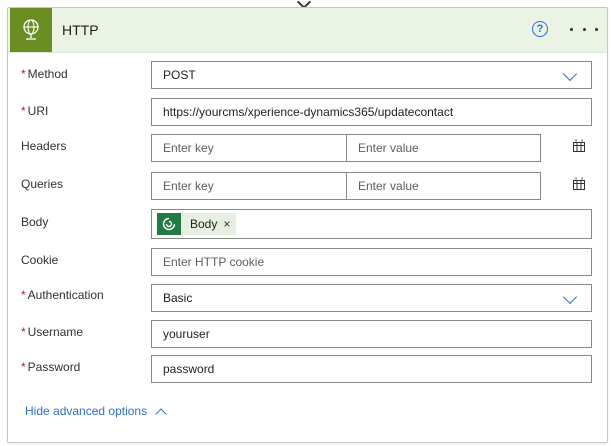  Describe the element at coordinates (35, 111) in the screenshot. I see `uri-label: * URI` at that location.